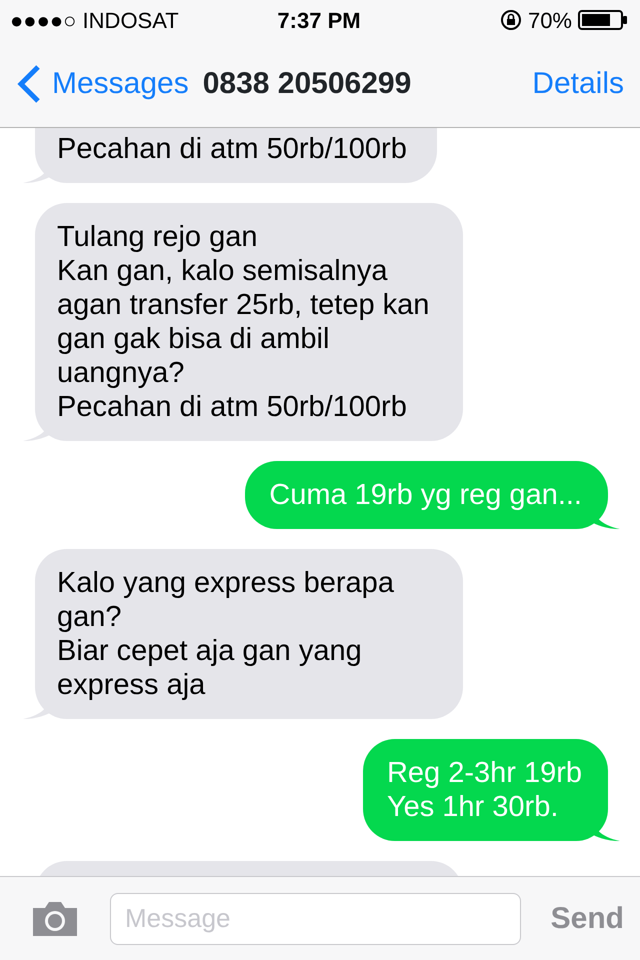 The width and height of the screenshot is (640, 960). Describe the element at coordinates (603, 20) in the screenshot. I see `battery-icon` at that location.